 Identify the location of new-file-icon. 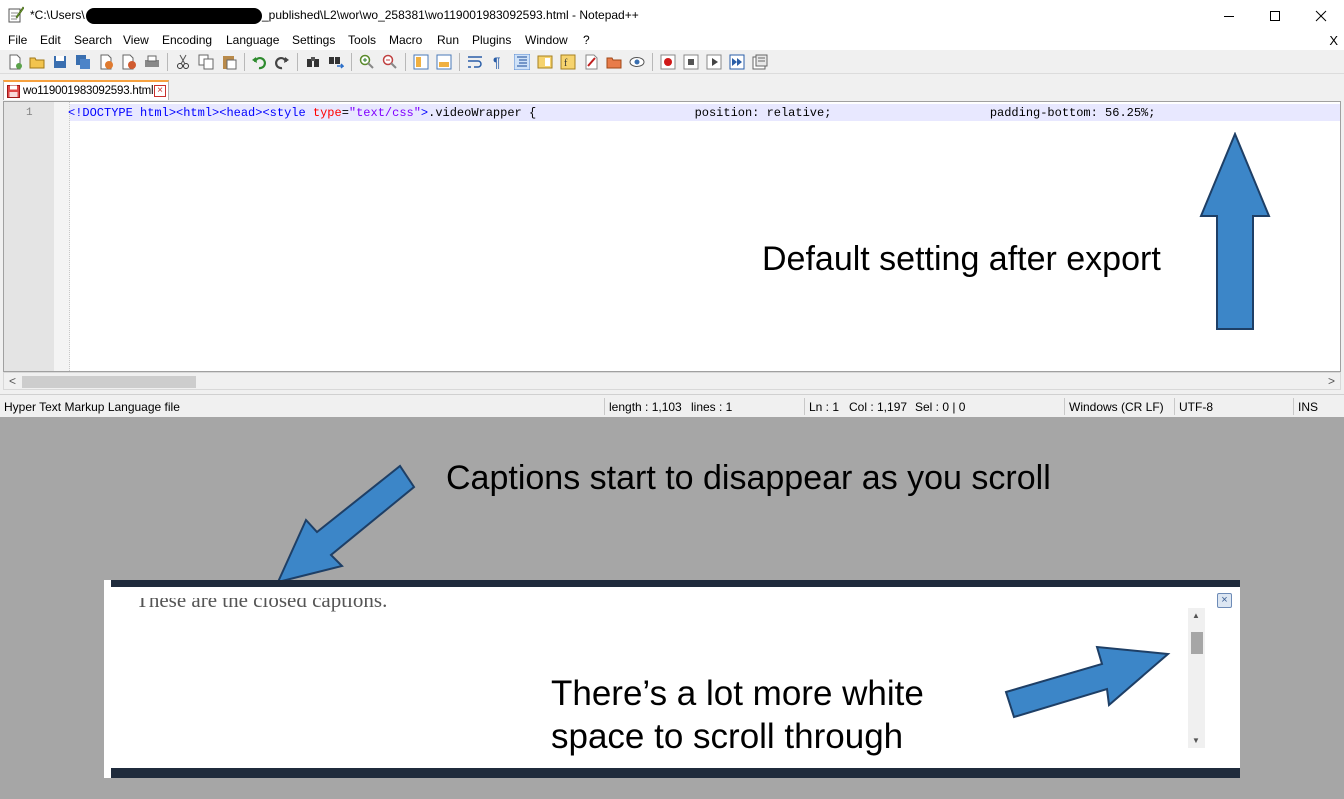
(15, 62).